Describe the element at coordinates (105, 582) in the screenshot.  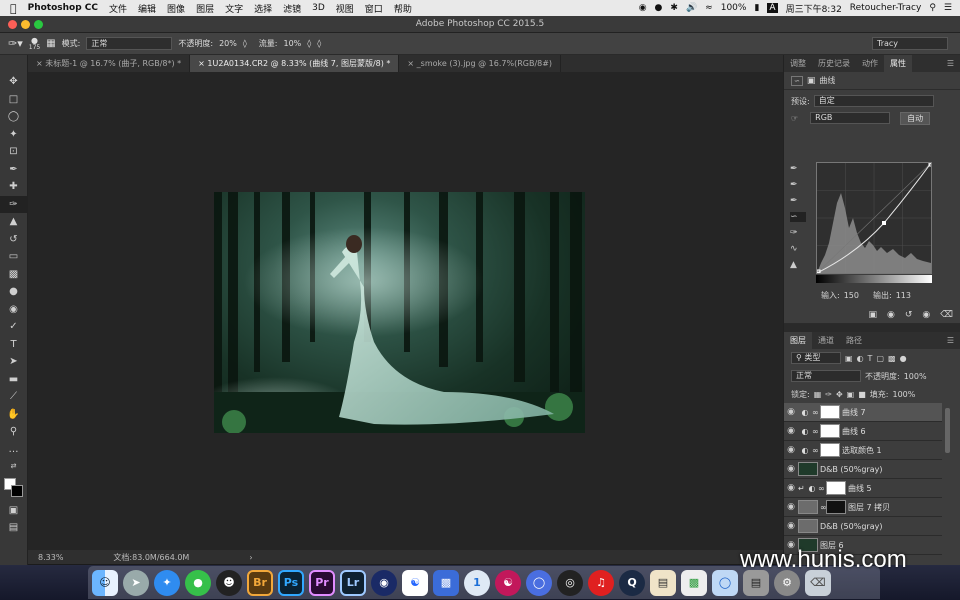
I see `finder-icon: ☺` at that location.